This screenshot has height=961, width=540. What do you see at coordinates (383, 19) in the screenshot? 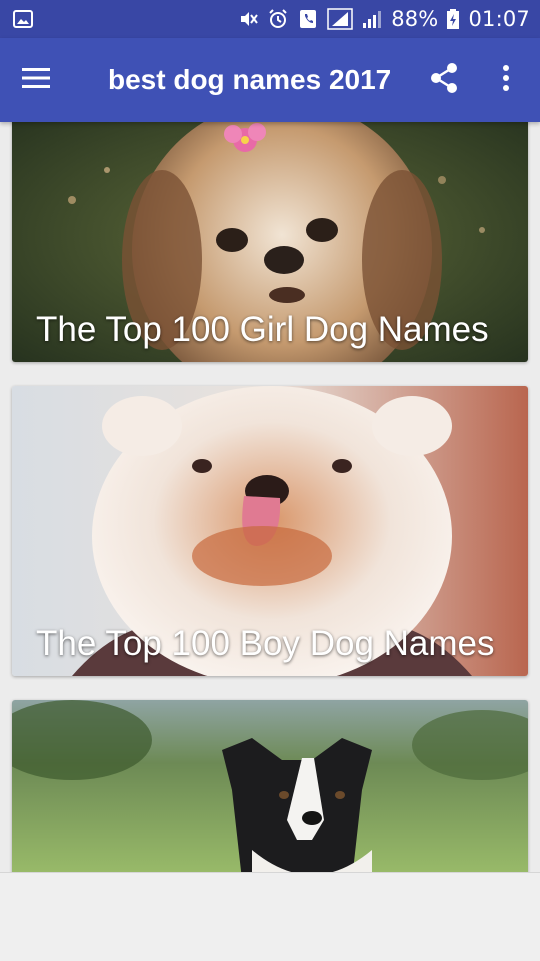
I see `status-icons: 88% 01:07` at bounding box center [383, 19].